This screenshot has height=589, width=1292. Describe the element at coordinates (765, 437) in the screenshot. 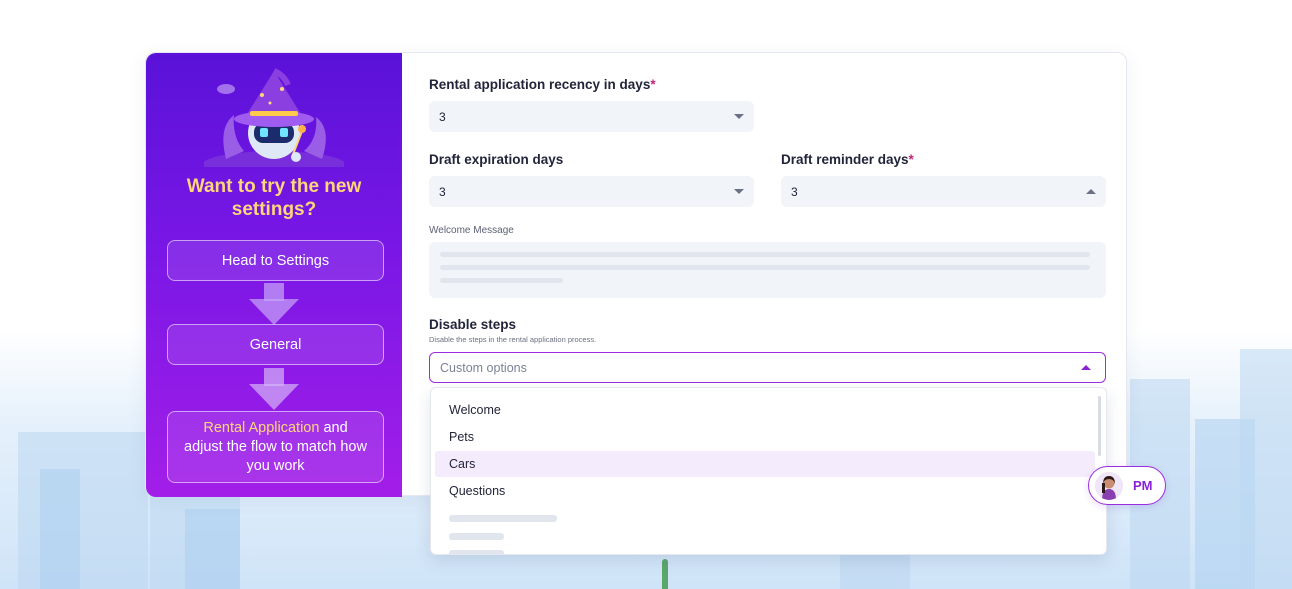

I see `option-pets: Pets` at that location.